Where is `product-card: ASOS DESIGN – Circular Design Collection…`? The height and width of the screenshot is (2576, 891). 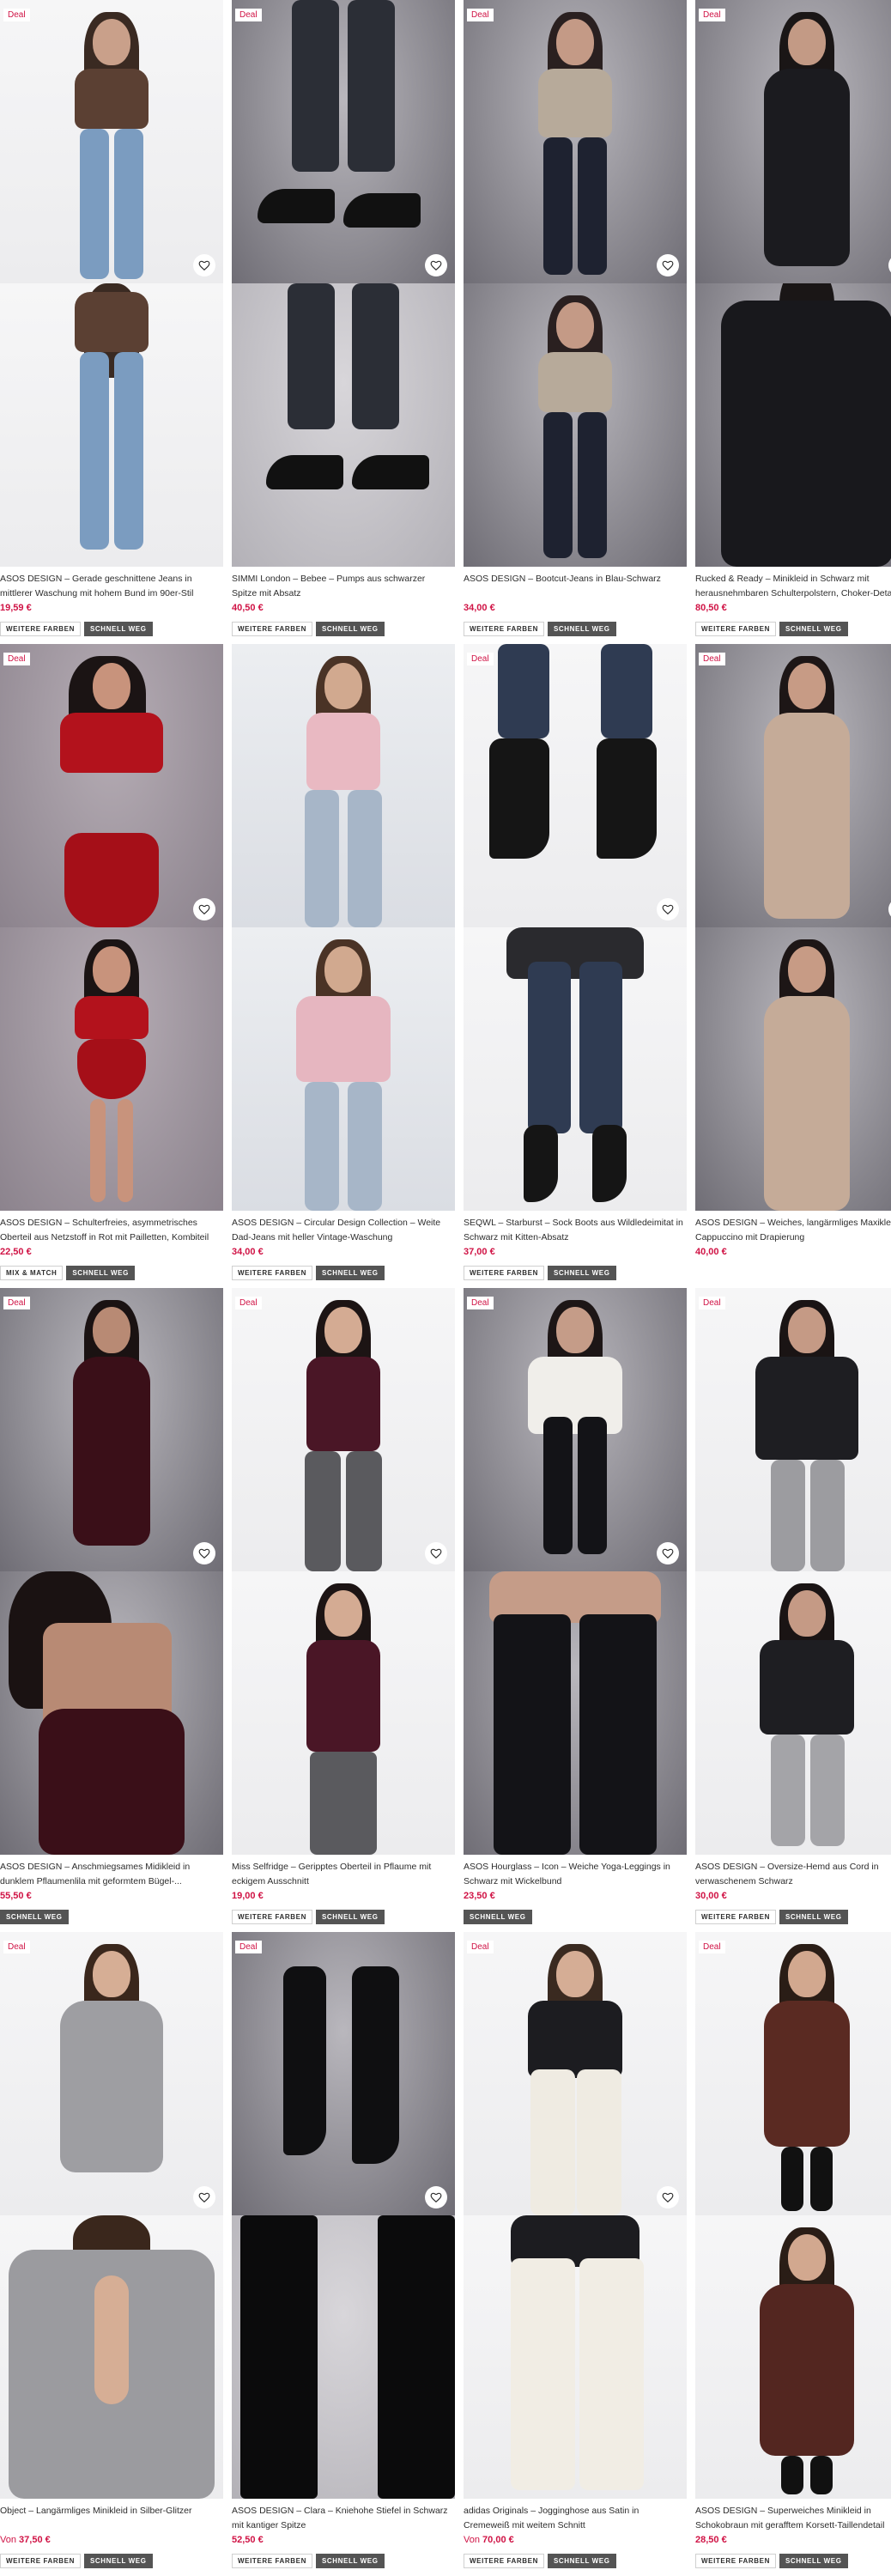 product-card: ASOS DESIGN – Circular Design Collection… is located at coordinates (344, 966).